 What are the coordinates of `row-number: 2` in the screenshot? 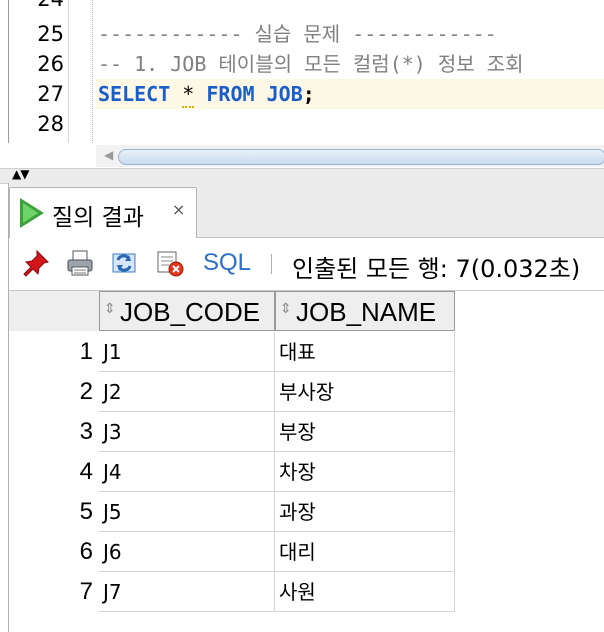 It's located at (51, 392).